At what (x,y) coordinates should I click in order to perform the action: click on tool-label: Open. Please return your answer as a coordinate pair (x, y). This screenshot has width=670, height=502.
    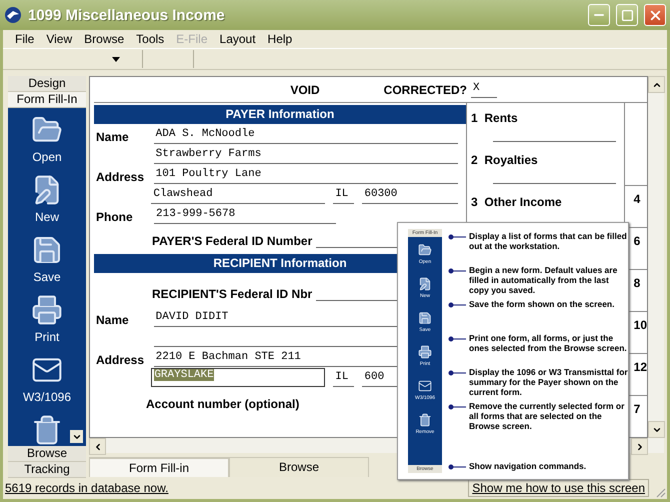
    Looking at the image, I should click on (47, 157).